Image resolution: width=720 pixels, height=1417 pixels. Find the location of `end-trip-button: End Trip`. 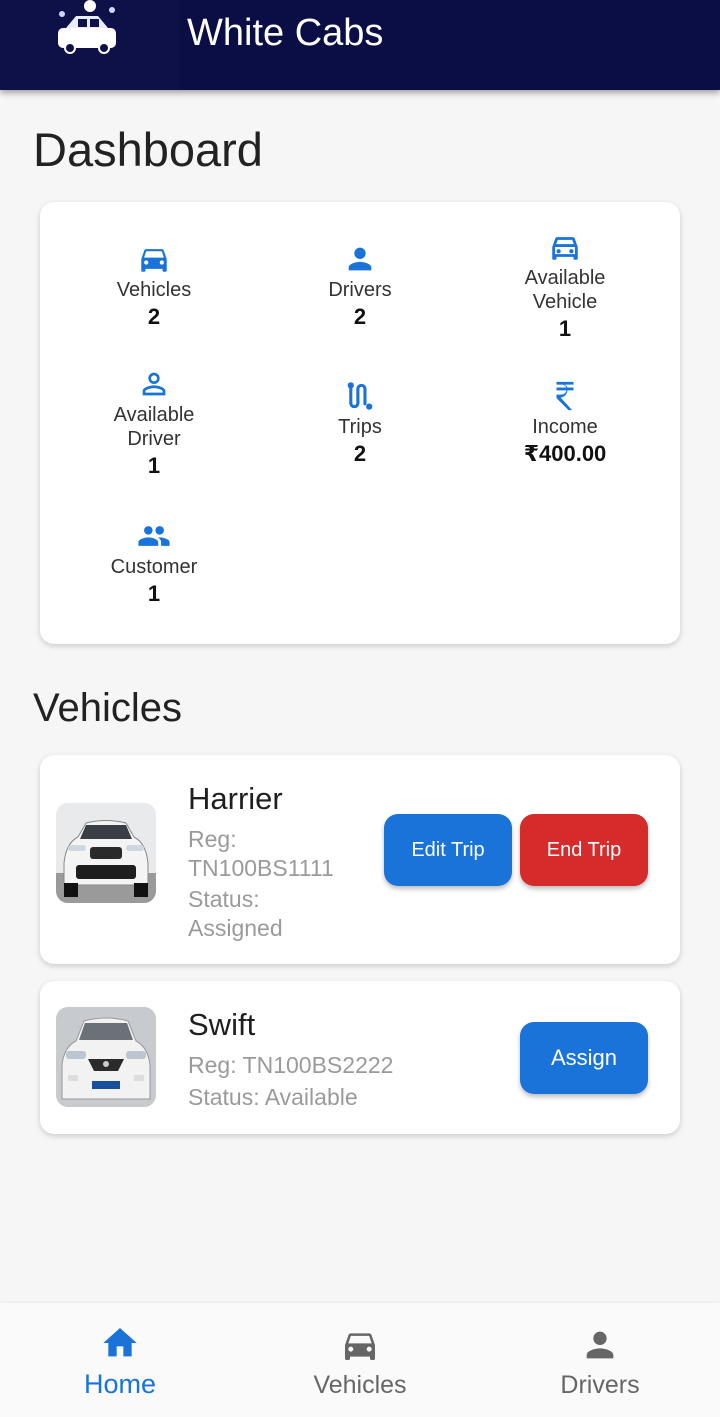

end-trip-button: End Trip is located at coordinates (584, 850).